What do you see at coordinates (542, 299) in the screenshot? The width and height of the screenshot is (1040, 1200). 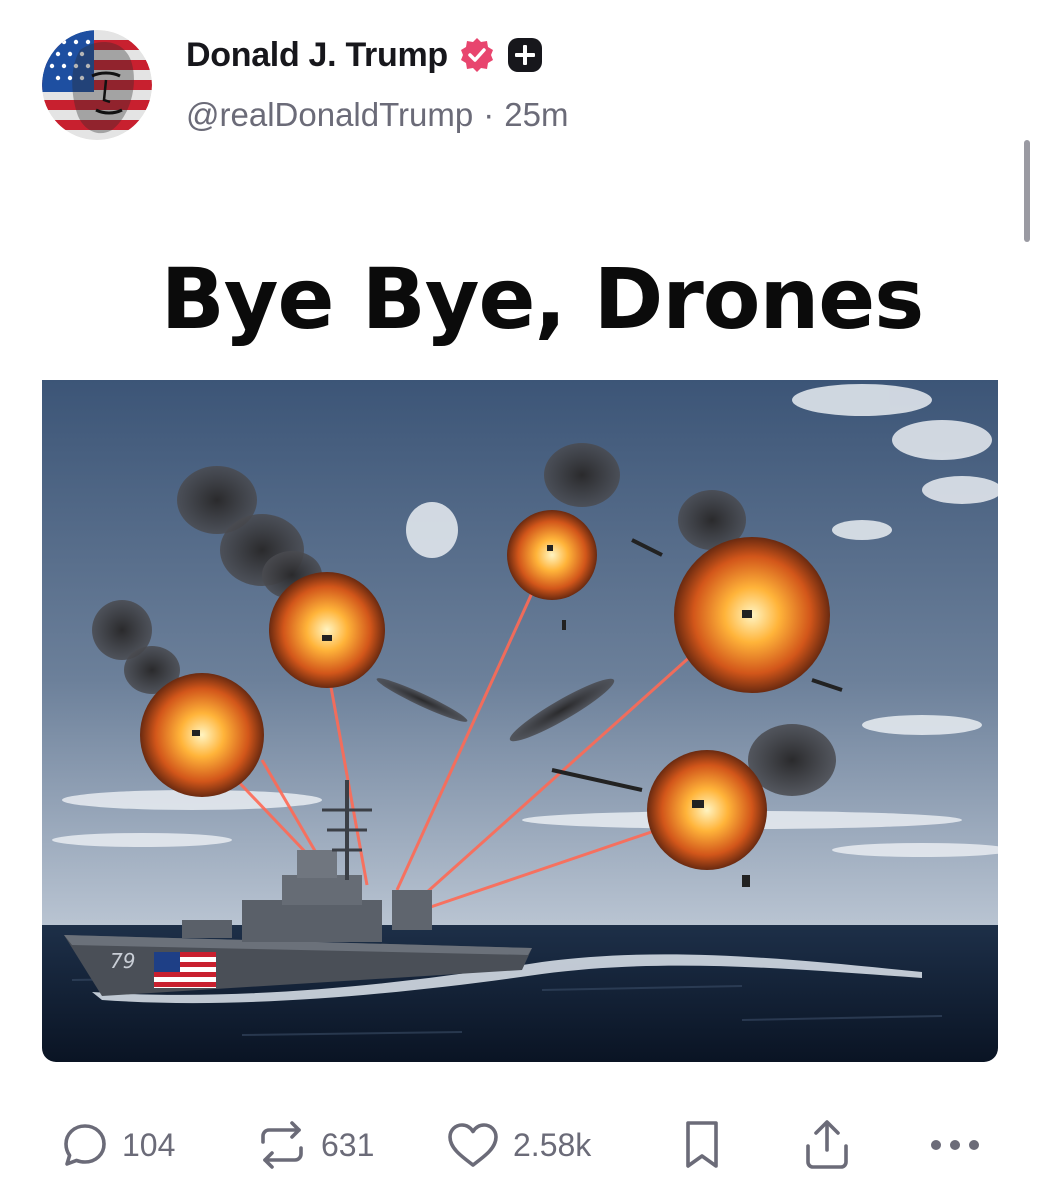 I see `meme-caption: Bye Bye, Drones` at bounding box center [542, 299].